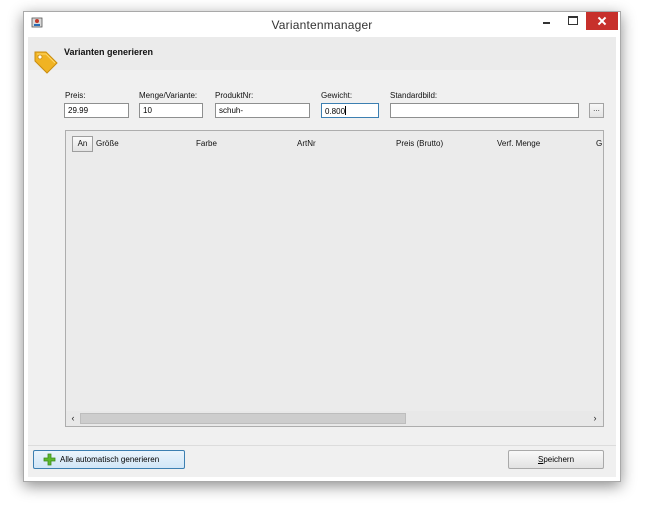 The image size is (653, 514). What do you see at coordinates (322, 445) in the screenshot?
I see `footer-divider` at bounding box center [322, 445].